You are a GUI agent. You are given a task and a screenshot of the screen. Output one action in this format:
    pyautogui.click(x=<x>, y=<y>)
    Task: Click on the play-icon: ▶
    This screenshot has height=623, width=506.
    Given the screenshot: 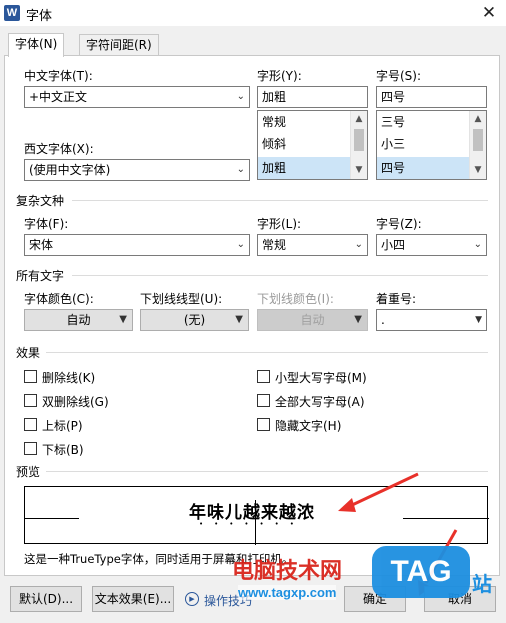 What is the action you would take?
    pyautogui.click(x=192, y=599)
    